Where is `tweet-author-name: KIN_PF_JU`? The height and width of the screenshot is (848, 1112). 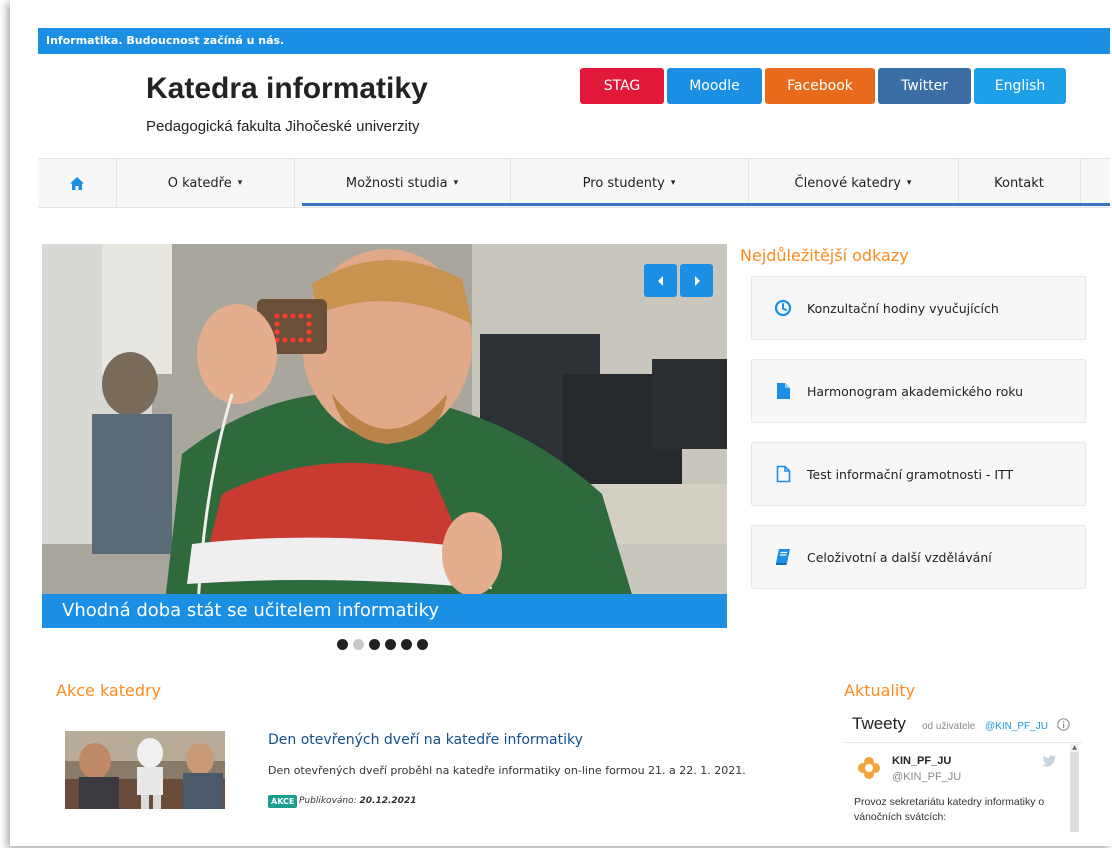
tweet-author-name: KIN_PF_JU is located at coordinates (921, 761).